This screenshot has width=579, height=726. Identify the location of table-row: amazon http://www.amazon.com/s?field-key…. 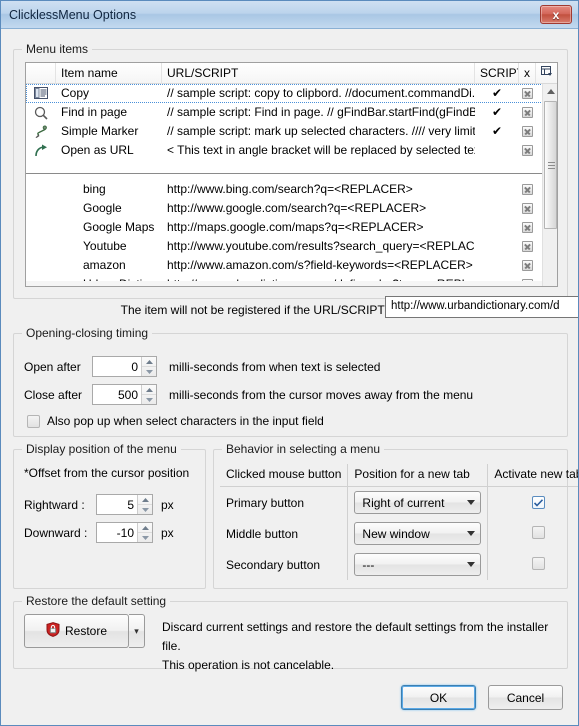
(291, 265).